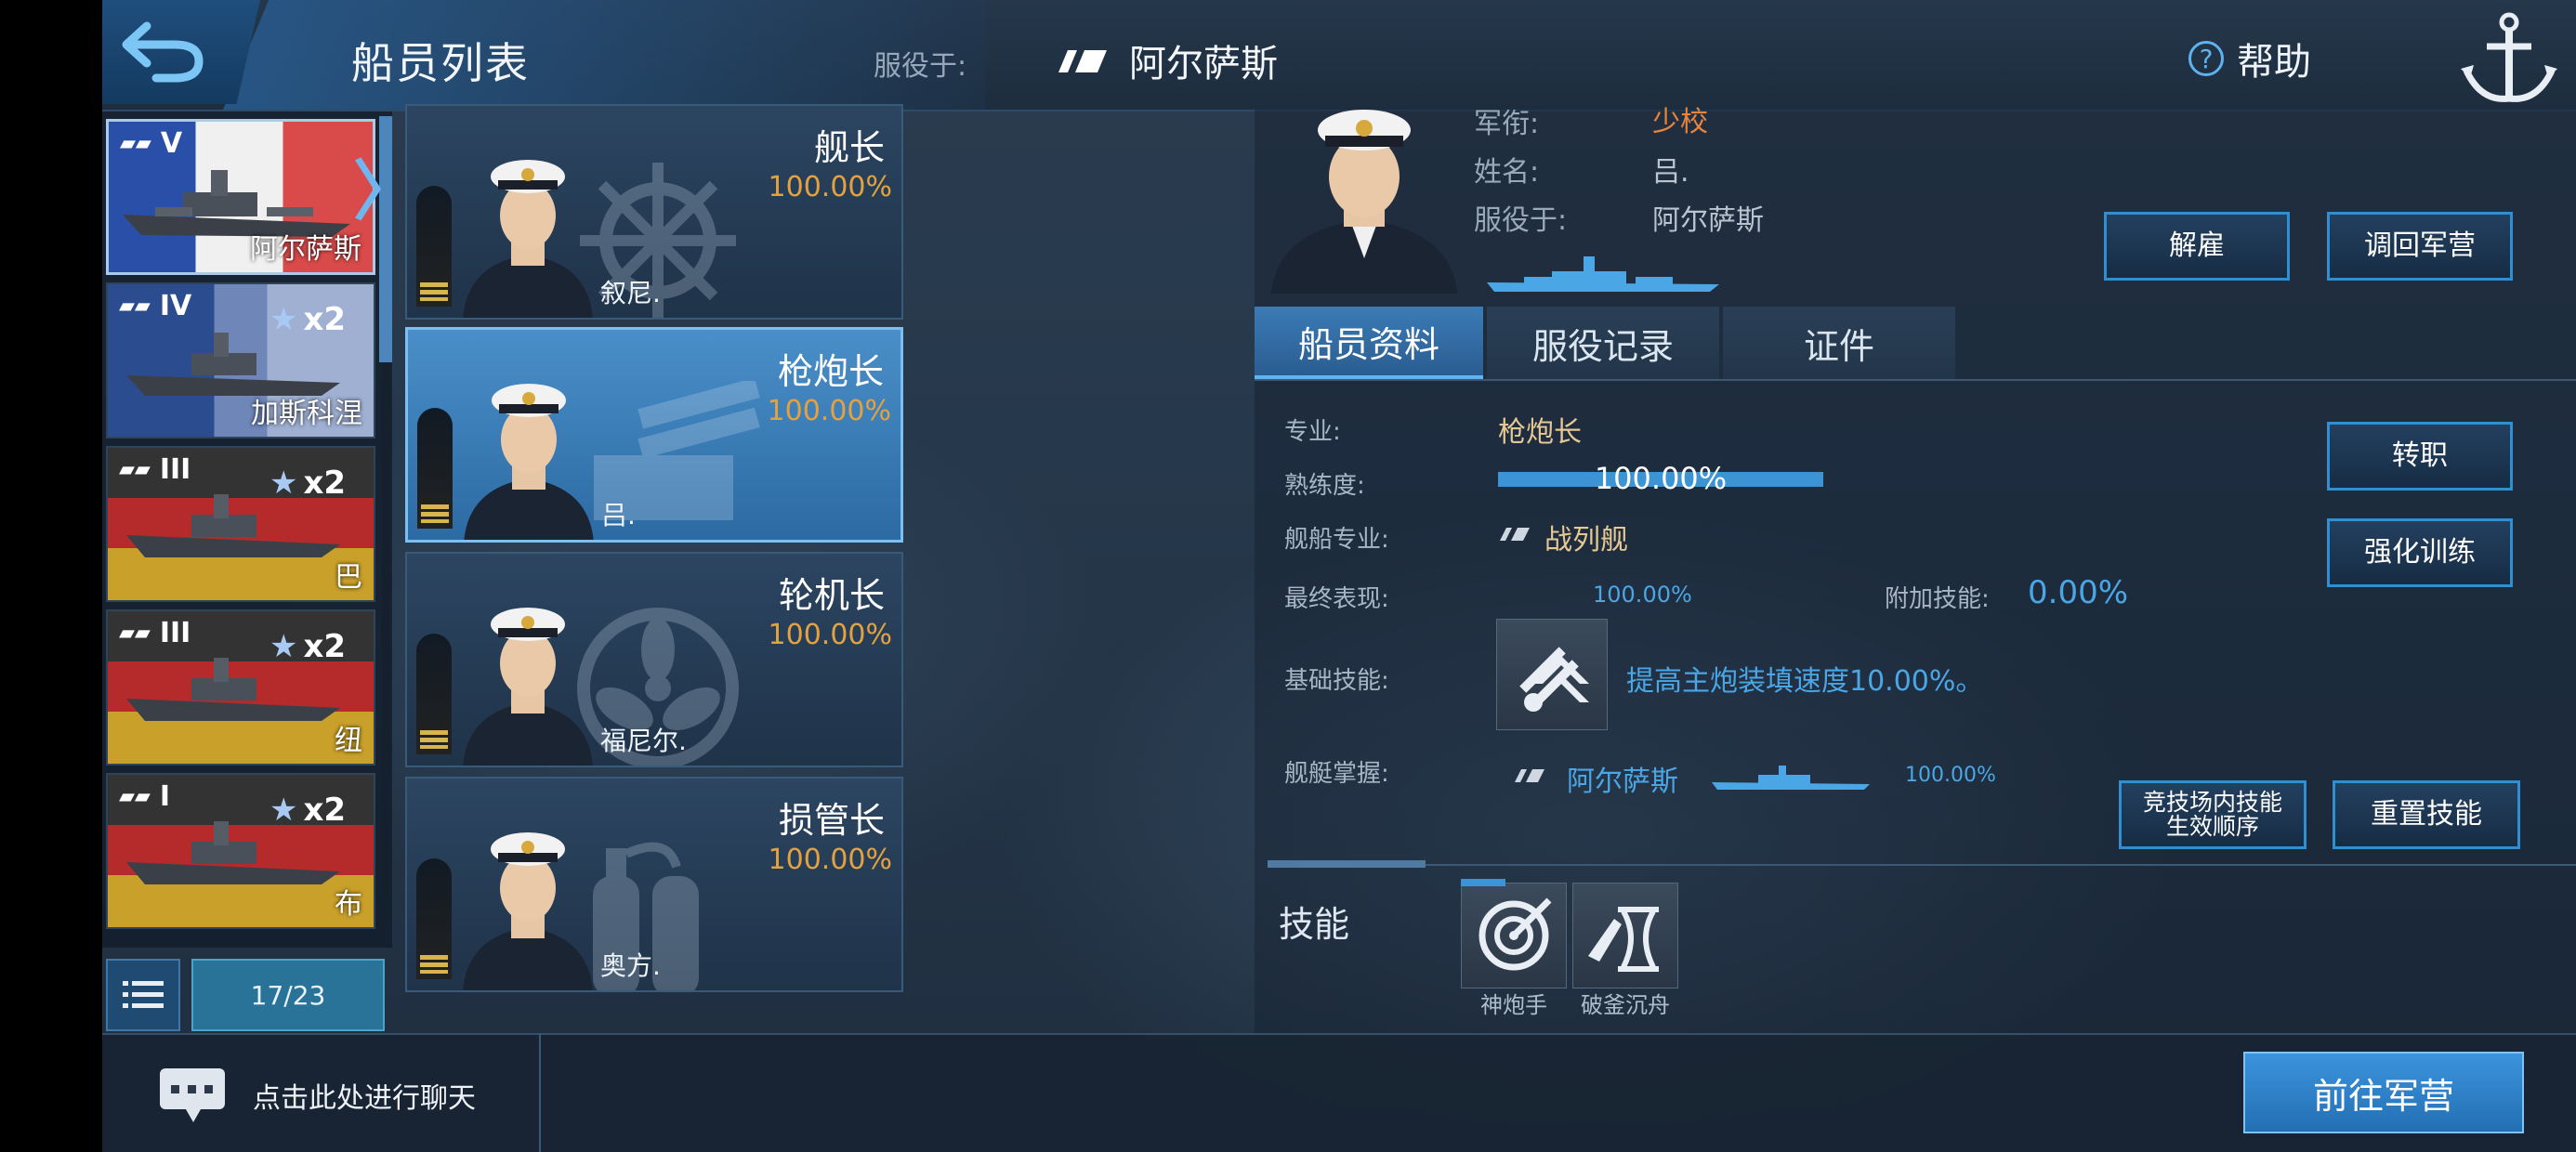 The width and height of the screenshot is (2576, 1152). I want to click on hourglass-icon, so click(1623, 939).